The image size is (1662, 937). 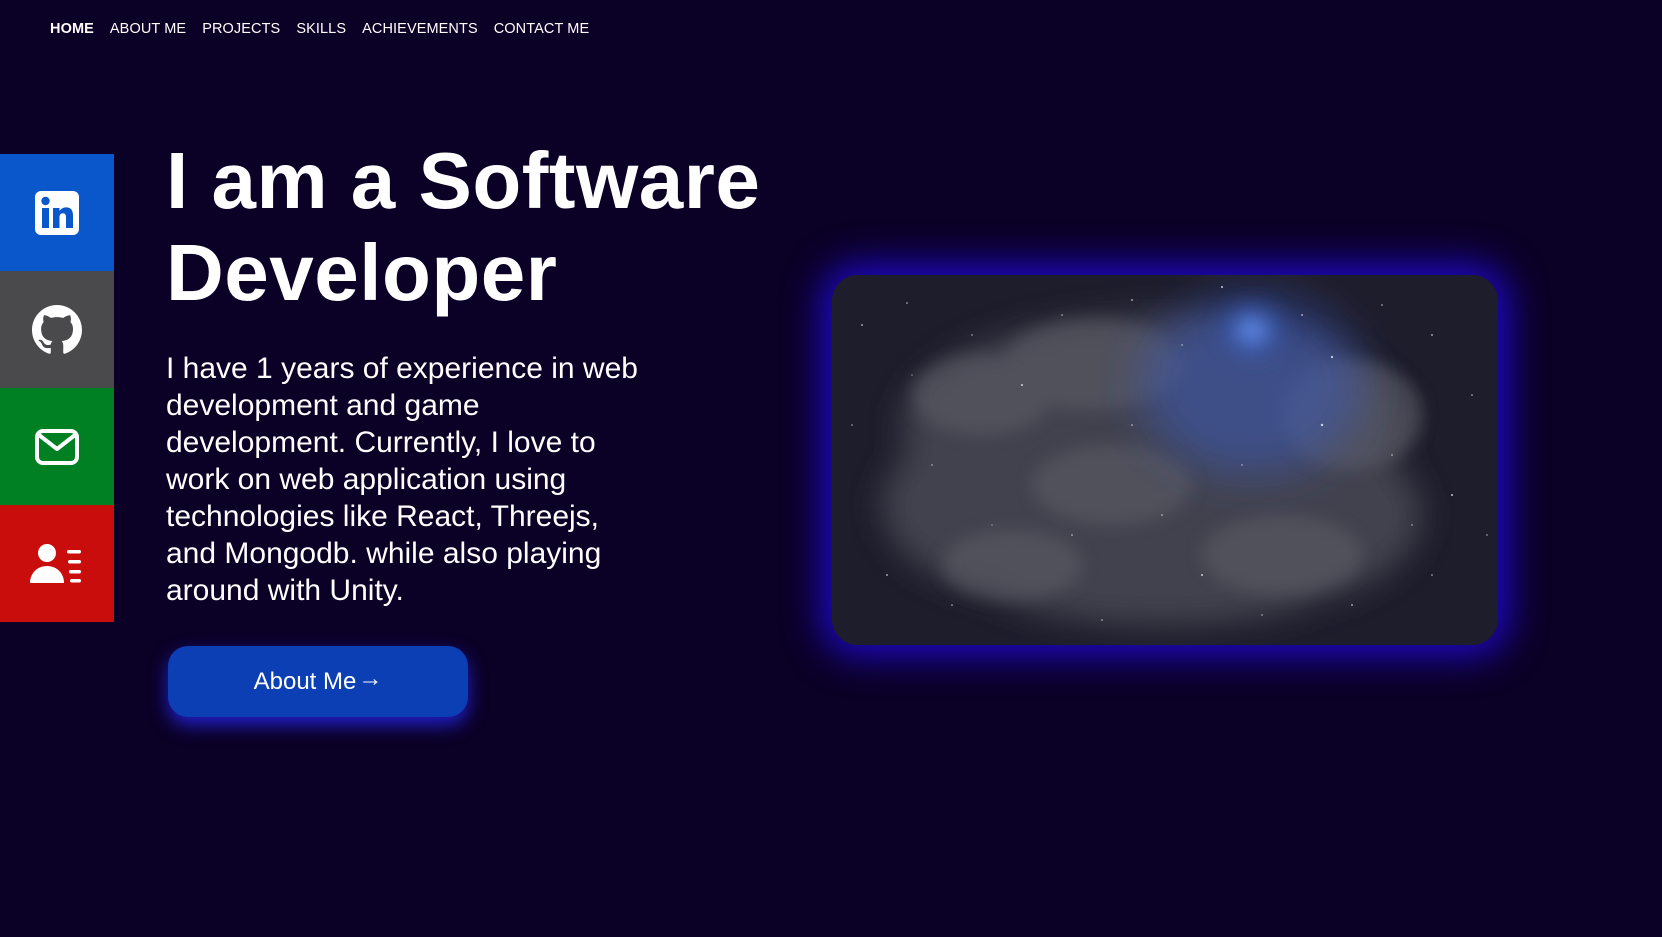 What do you see at coordinates (321, 29) in the screenshot?
I see `nav-skills: SKILLS` at bounding box center [321, 29].